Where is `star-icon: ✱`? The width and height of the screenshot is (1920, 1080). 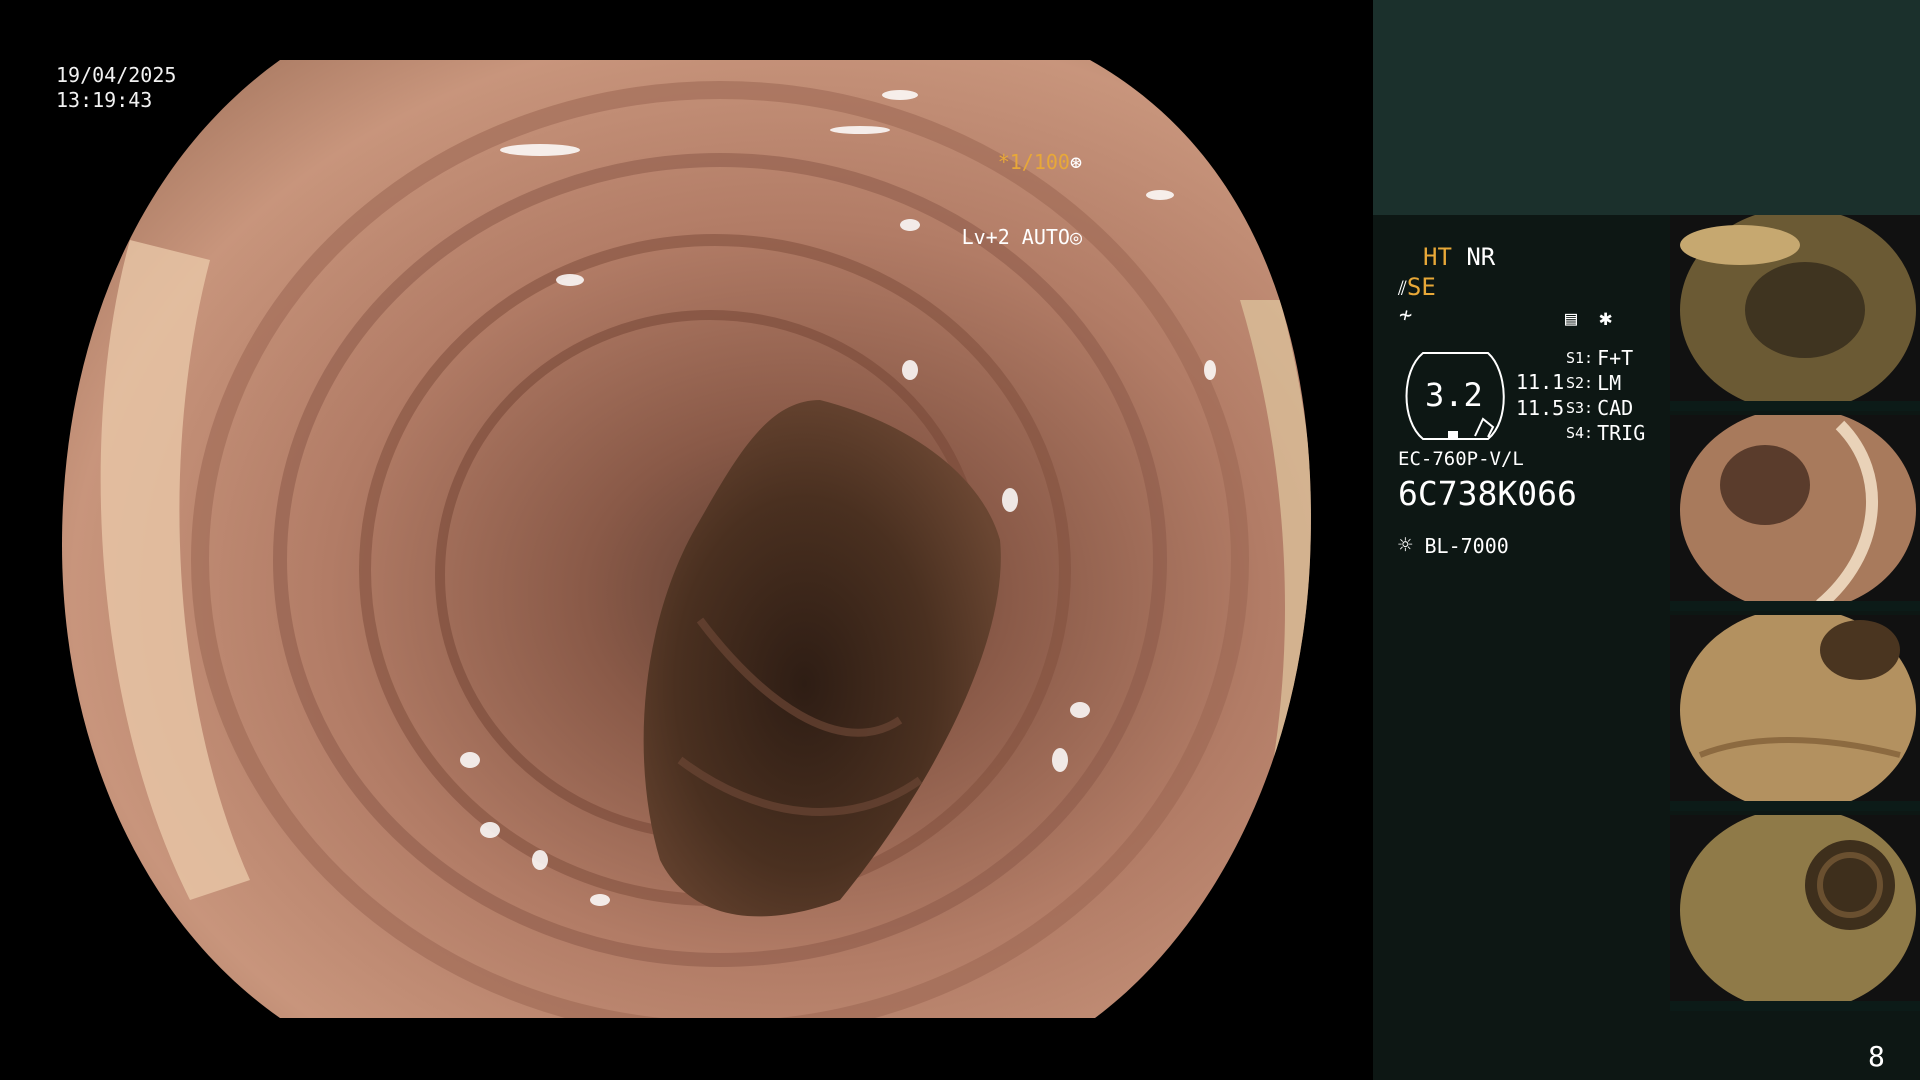 star-icon: ✱ is located at coordinates (1606, 318).